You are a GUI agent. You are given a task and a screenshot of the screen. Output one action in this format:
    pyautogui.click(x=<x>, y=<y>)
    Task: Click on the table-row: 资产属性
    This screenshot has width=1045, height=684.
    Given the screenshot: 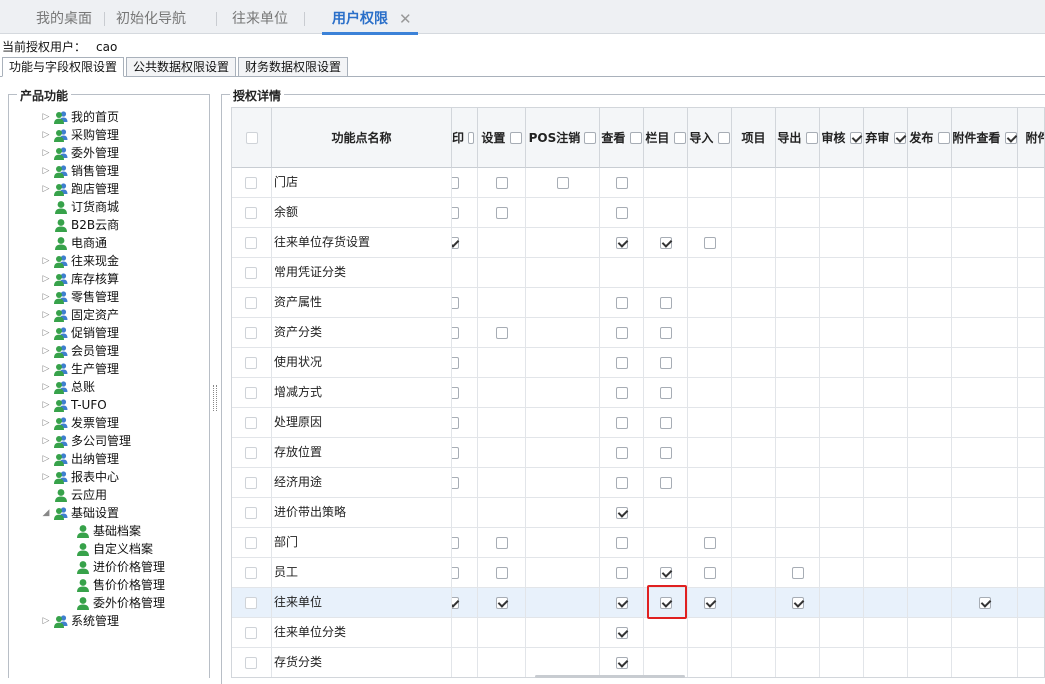 What is the action you would take?
    pyautogui.click(x=638, y=303)
    